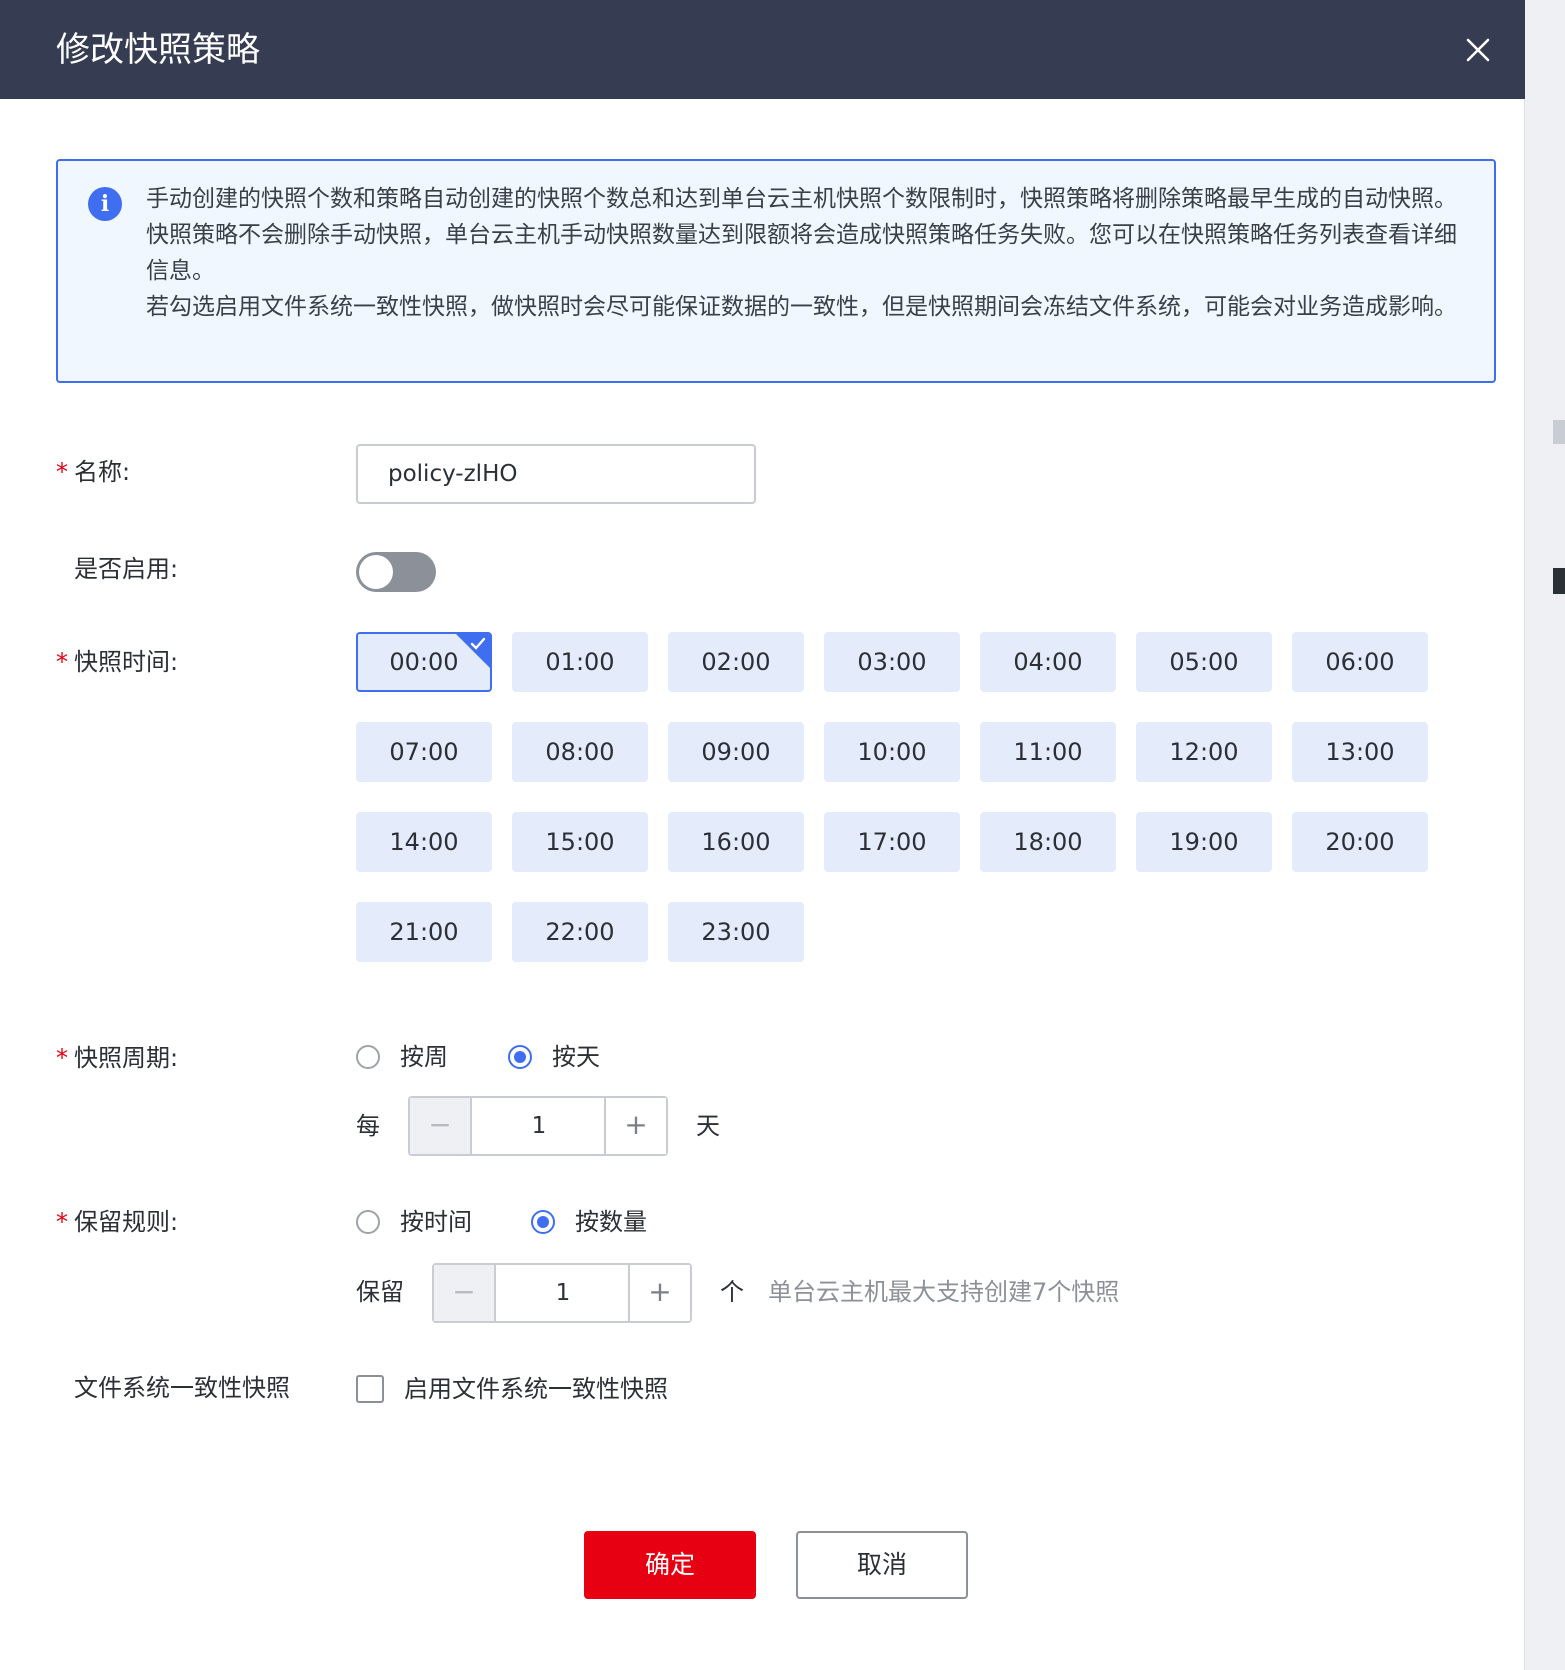  I want to click on name-input: policy-zlHO, so click(556, 474).